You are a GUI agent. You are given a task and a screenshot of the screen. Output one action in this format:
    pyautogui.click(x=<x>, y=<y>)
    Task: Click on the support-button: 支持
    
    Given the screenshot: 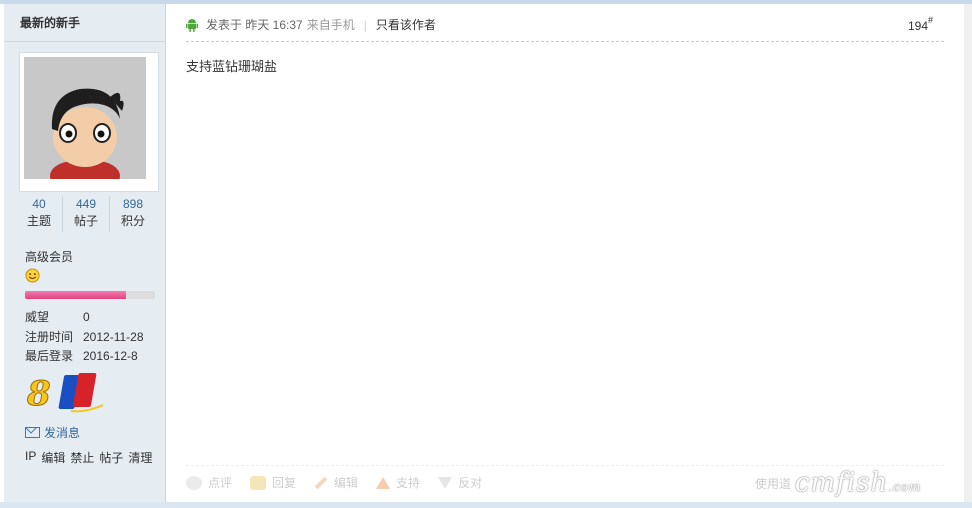 What is the action you would take?
    pyautogui.click(x=398, y=482)
    